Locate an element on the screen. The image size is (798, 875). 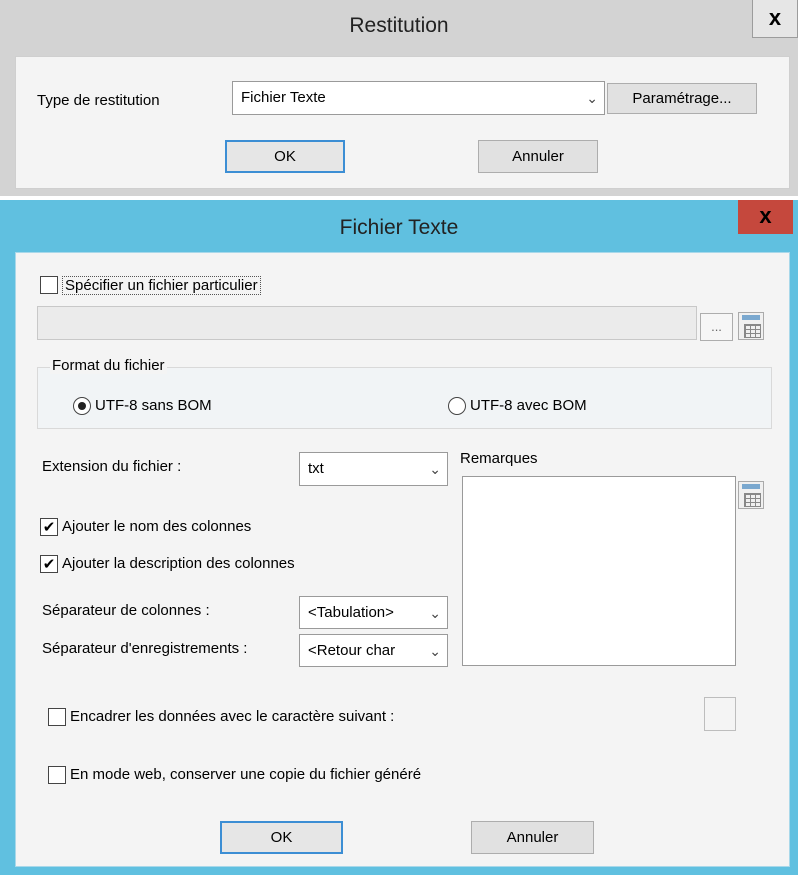
type-restitution-select: Fichier Texte ⌄ is located at coordinates (418, 98).